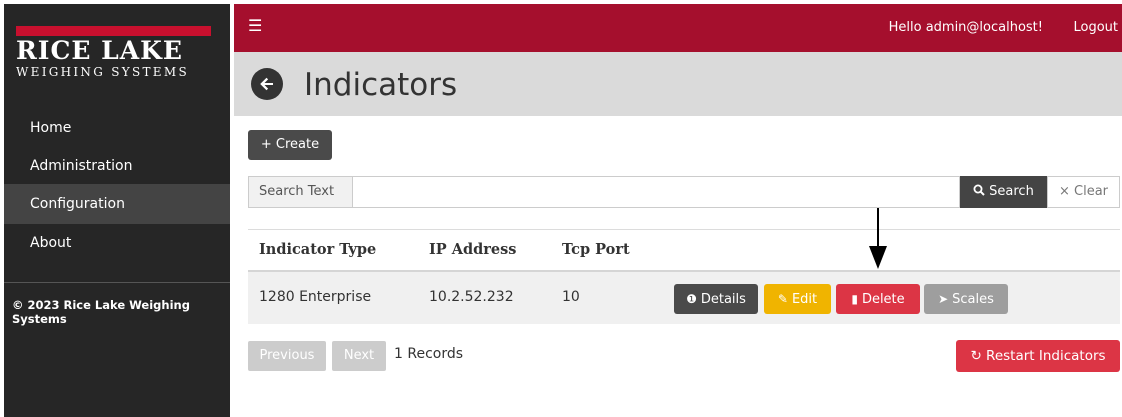  I want to click on sidebar-item-configuration: Configuration, so click(117, 204).